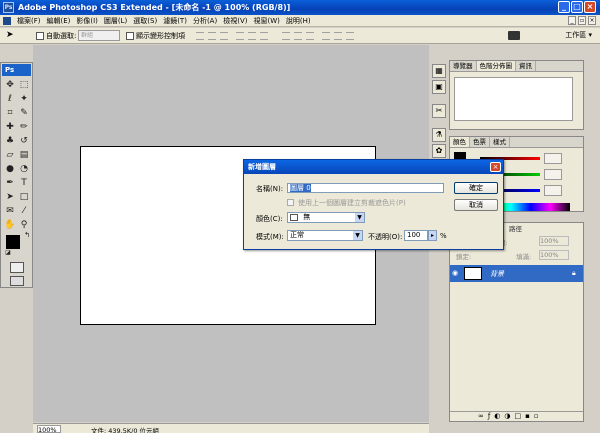 The width and height of the screenshot is (600, 433). What do you see at coordinates (8, 253) in the screenshot?
I see `default-colors-icon: ◪` at bounding box center [8, 253].